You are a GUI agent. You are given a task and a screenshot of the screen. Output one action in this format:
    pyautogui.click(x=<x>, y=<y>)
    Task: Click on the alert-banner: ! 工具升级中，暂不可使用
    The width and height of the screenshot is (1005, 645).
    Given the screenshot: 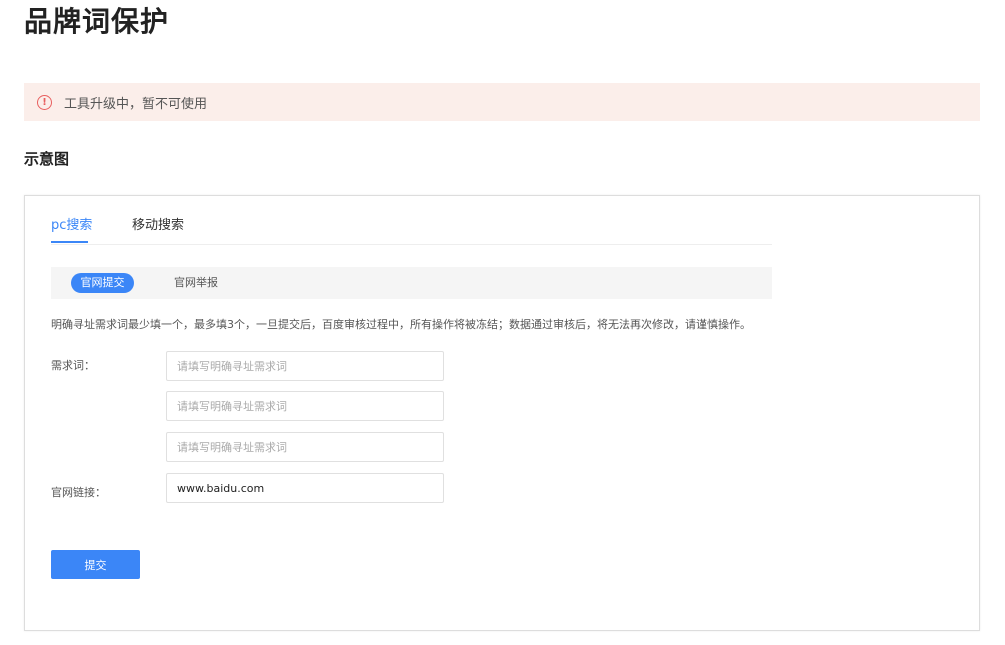 What is the action you would take?
    pyautogui.click(x=502, y=102)
    